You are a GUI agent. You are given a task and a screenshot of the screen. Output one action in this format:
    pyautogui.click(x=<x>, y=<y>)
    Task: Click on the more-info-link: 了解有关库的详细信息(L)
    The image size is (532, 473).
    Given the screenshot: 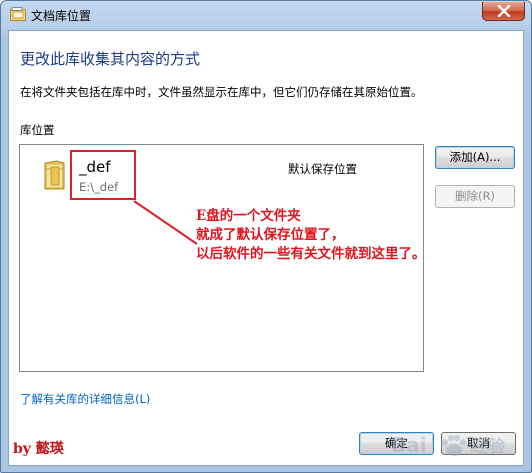 What is the action you would take?
    pyautogui.click(x=85, y=399)
    